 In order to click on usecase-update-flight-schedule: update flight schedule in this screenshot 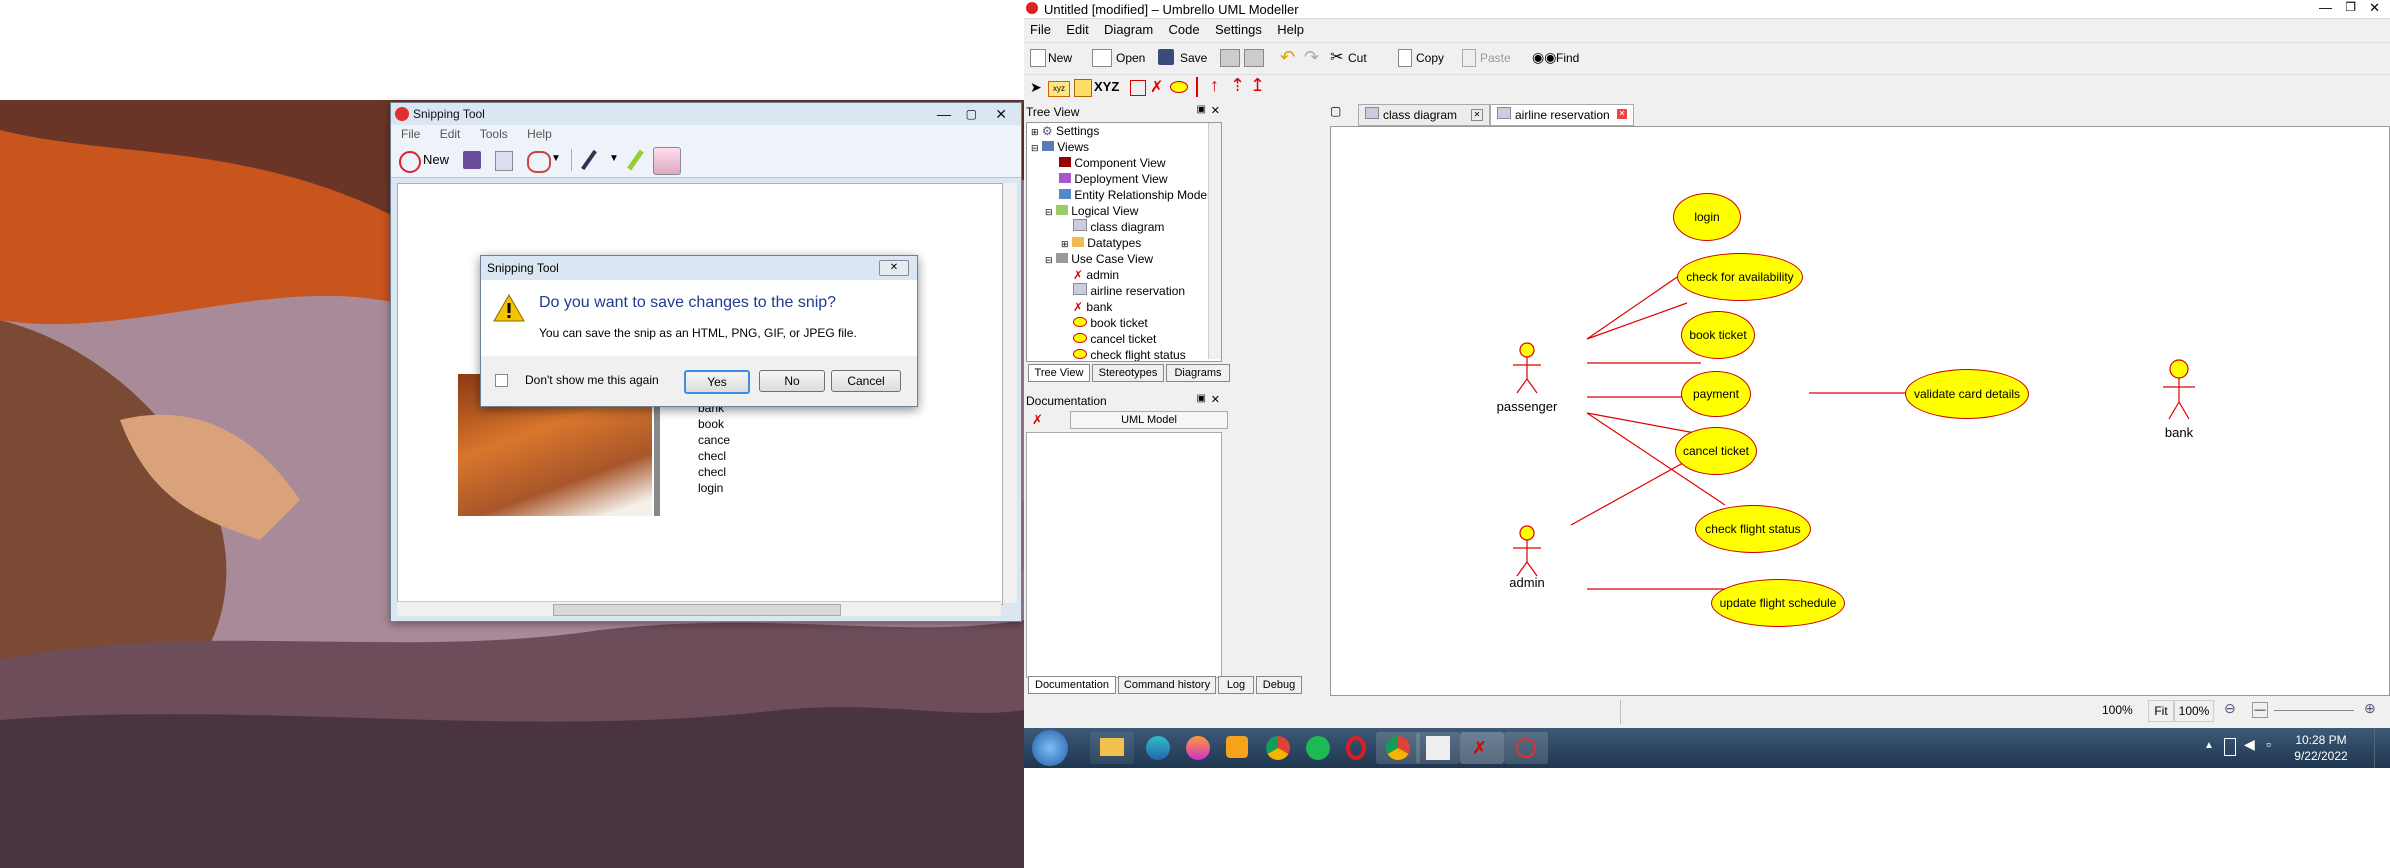, I will do `click(1778, 603)`.